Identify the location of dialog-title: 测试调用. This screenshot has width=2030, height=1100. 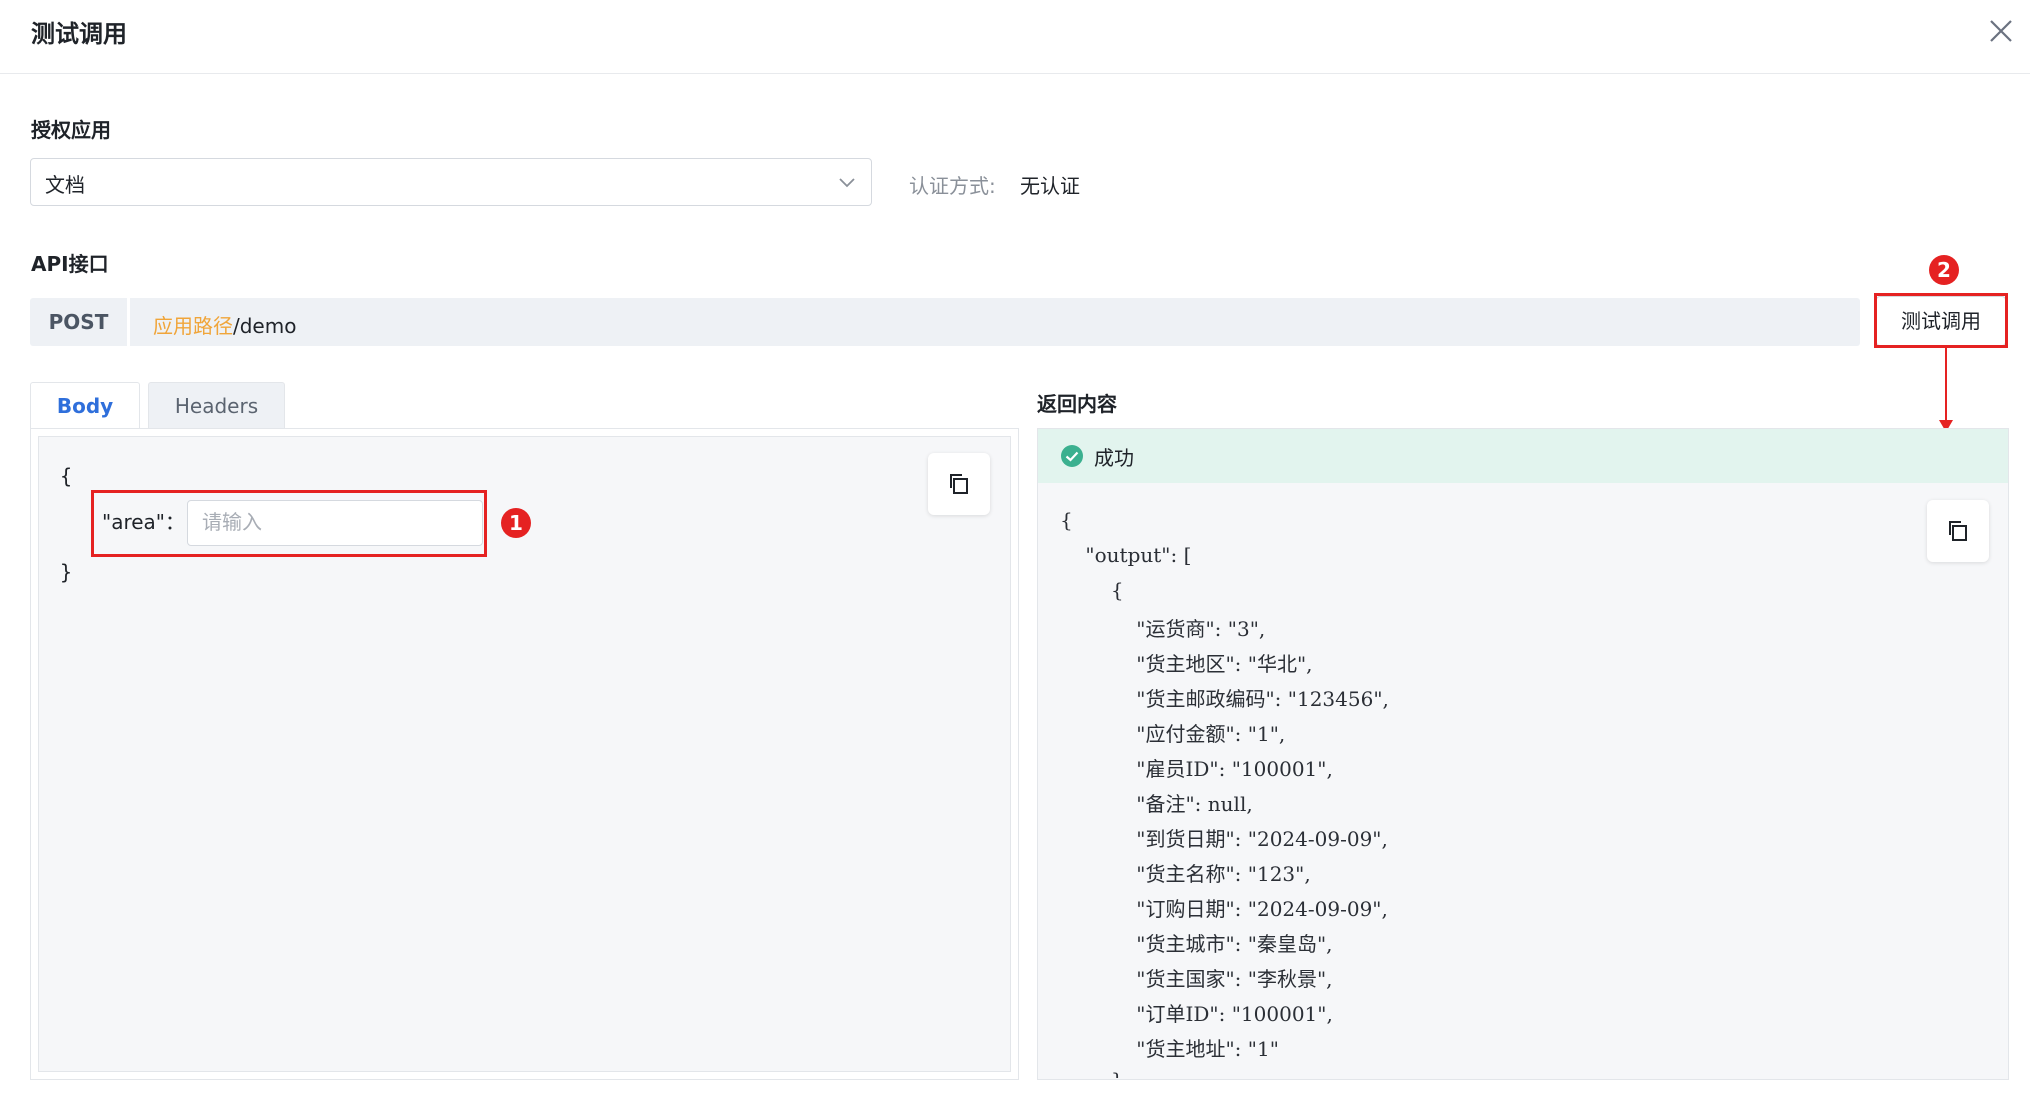
(79, 34).